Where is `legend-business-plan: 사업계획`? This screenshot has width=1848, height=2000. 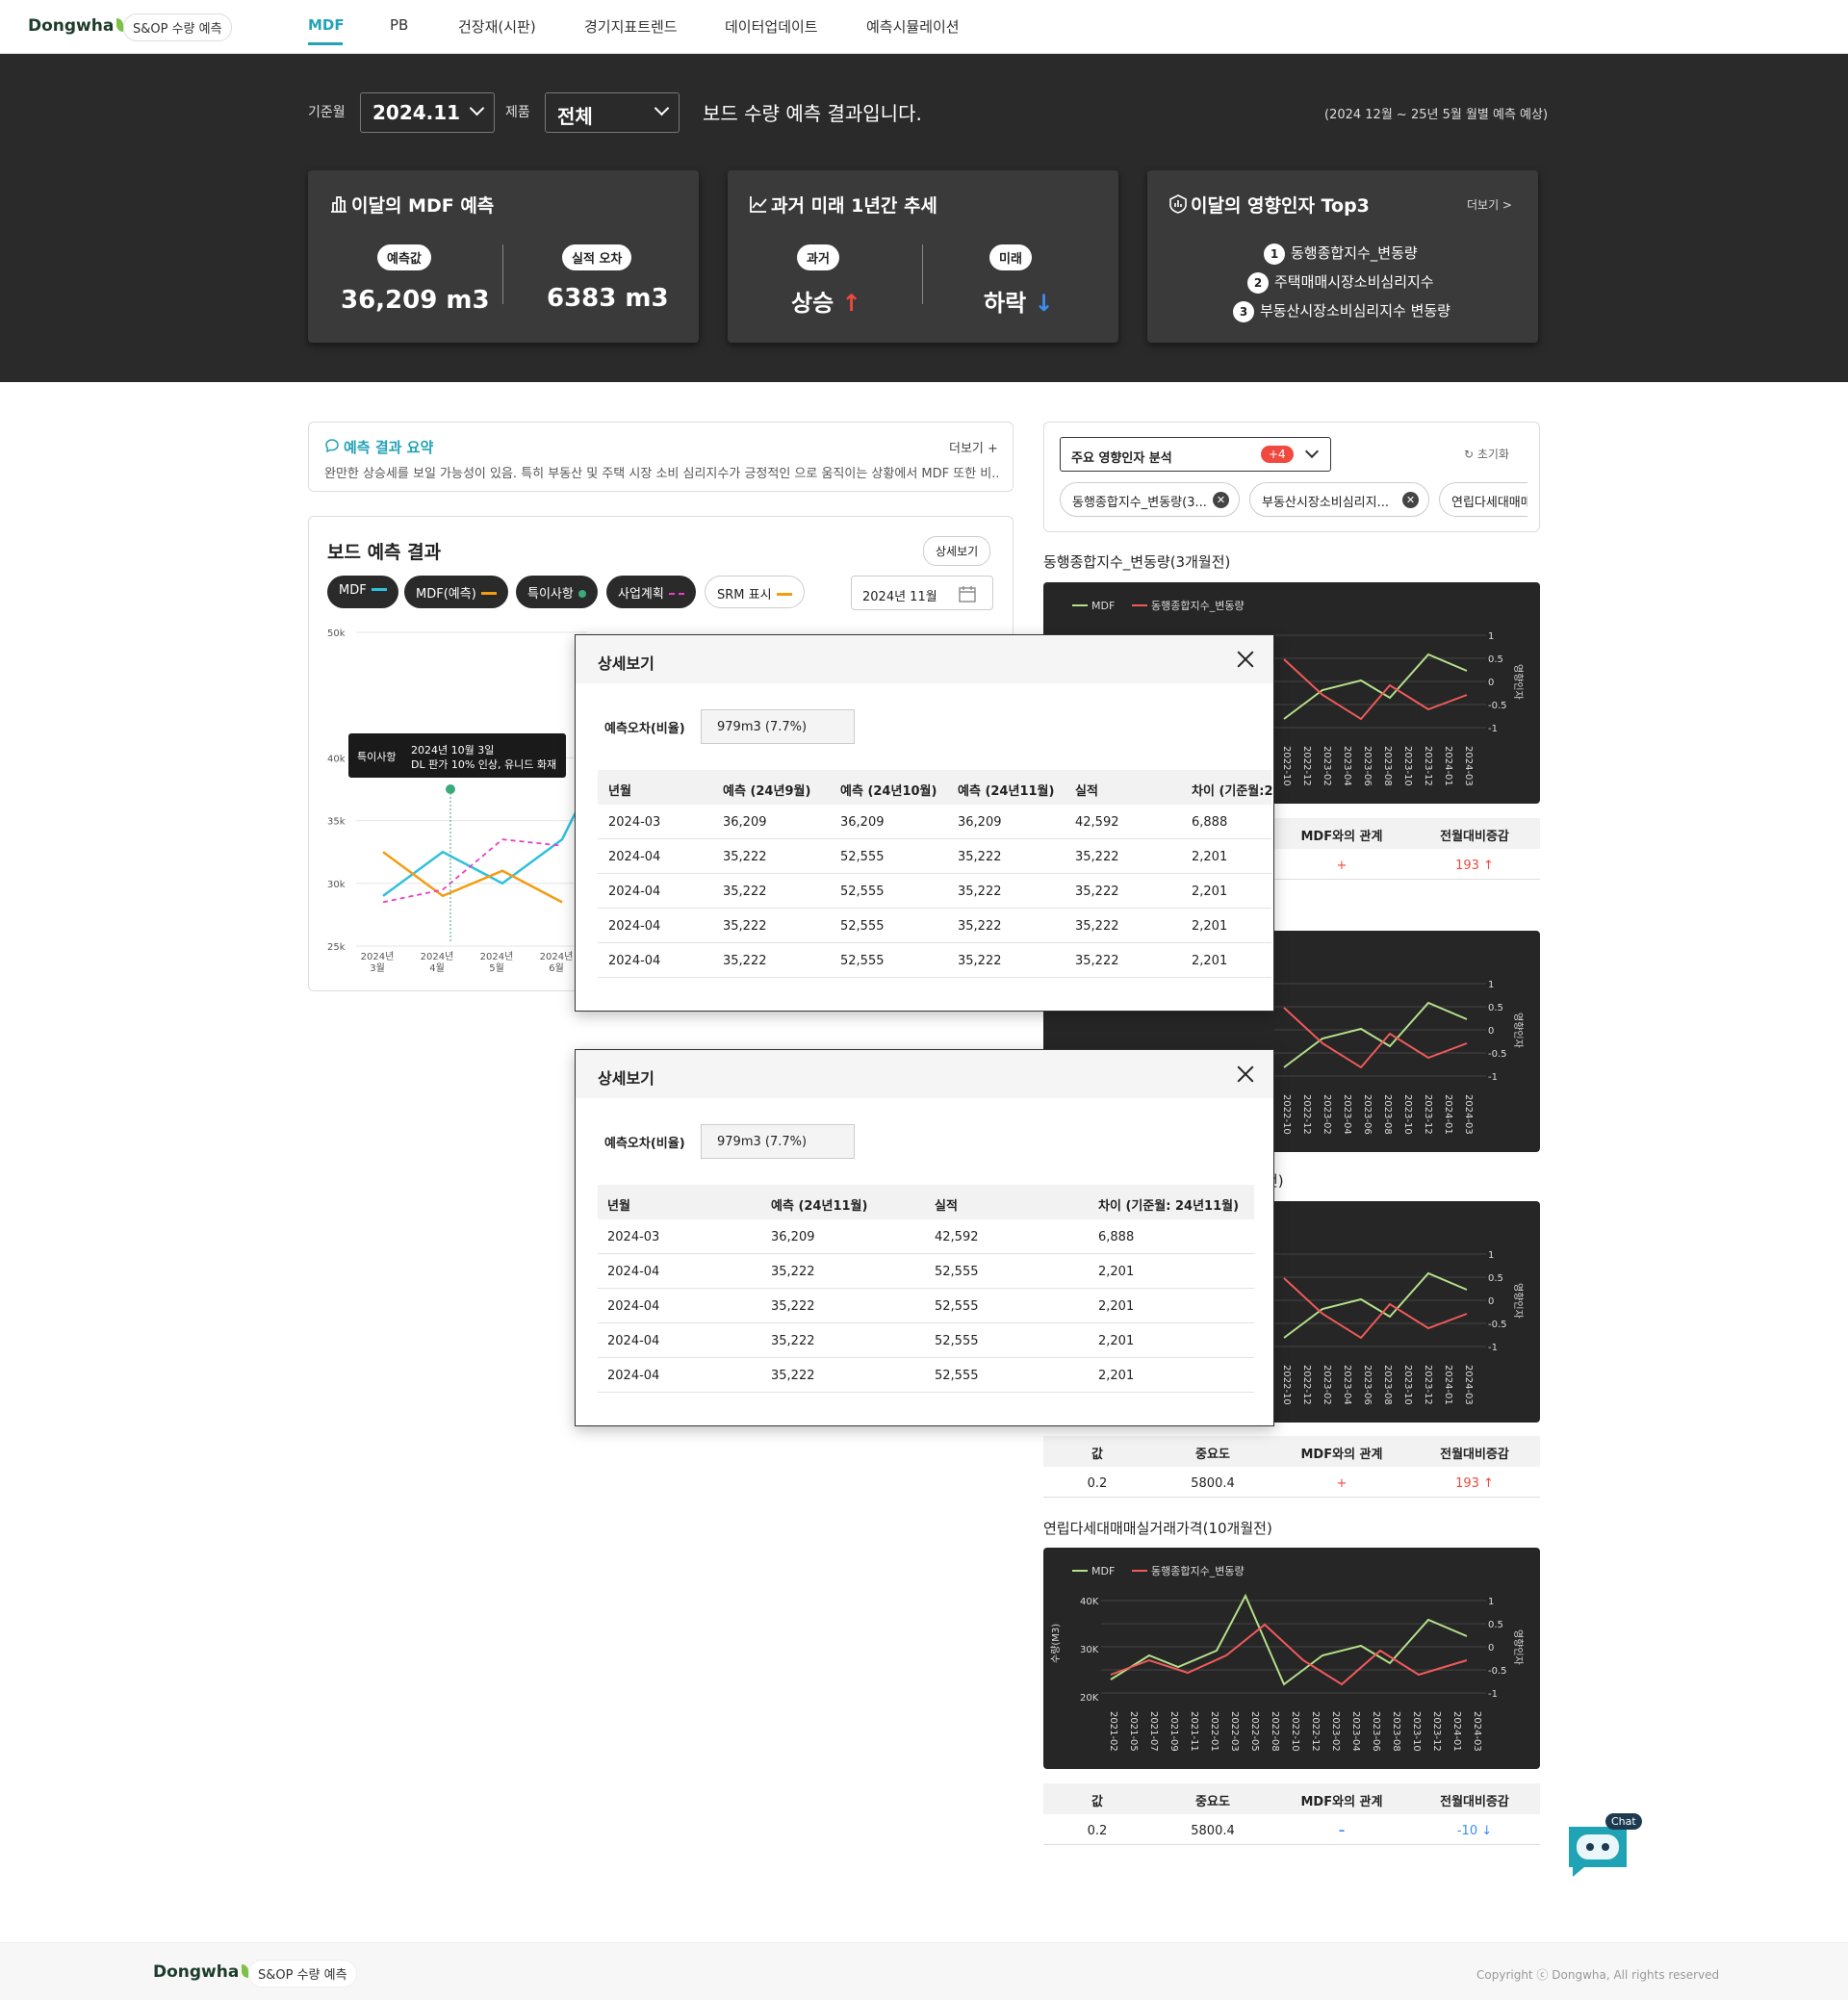
legend-business-plan: 사업계획 is located at coordinates (651, 592).